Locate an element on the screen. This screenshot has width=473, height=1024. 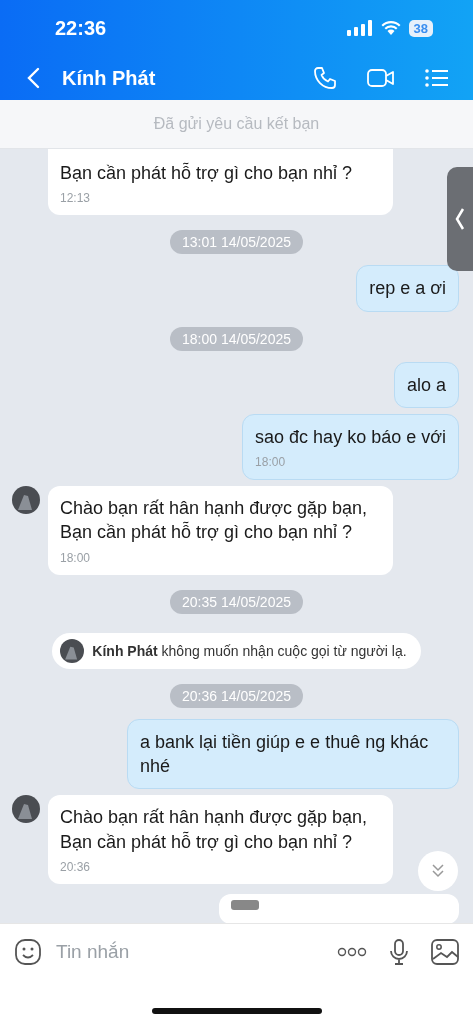
sent-message: sao đc hay ko báo e với 18:00 is located at coordinates (350, 447).